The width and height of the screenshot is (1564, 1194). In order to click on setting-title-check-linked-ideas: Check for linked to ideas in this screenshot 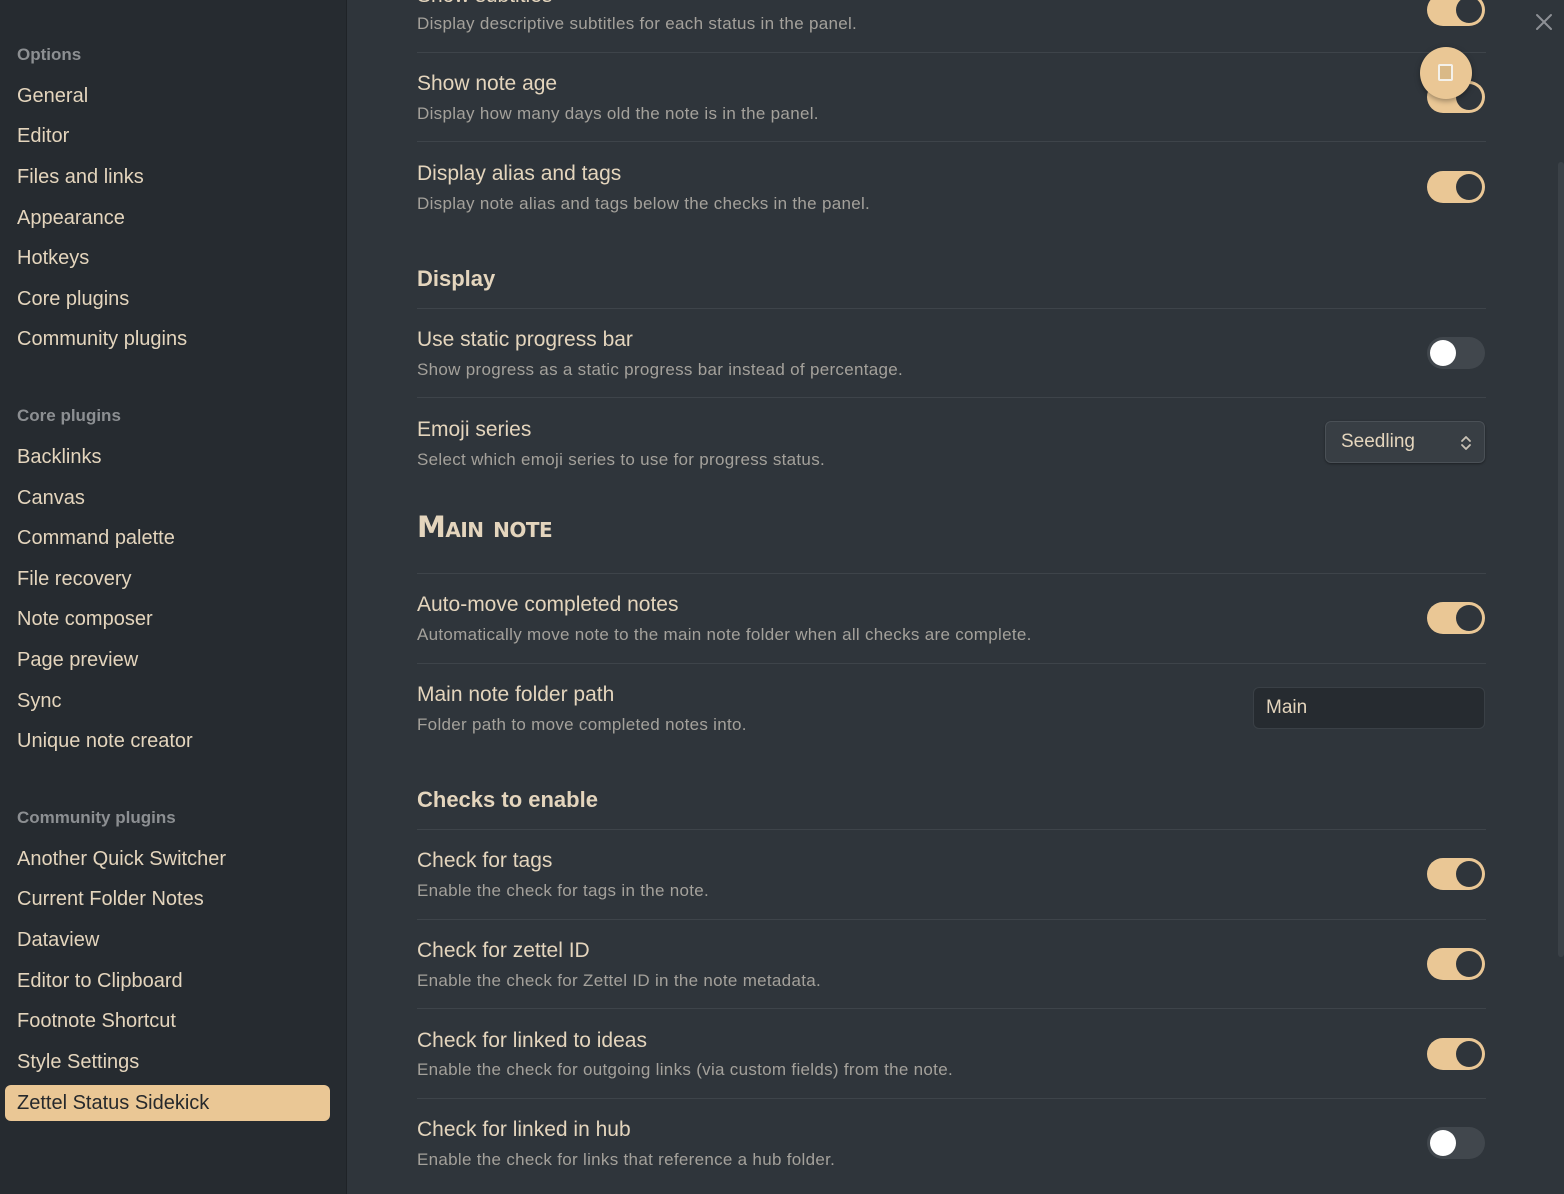, I will do `click(532, 1040)`.